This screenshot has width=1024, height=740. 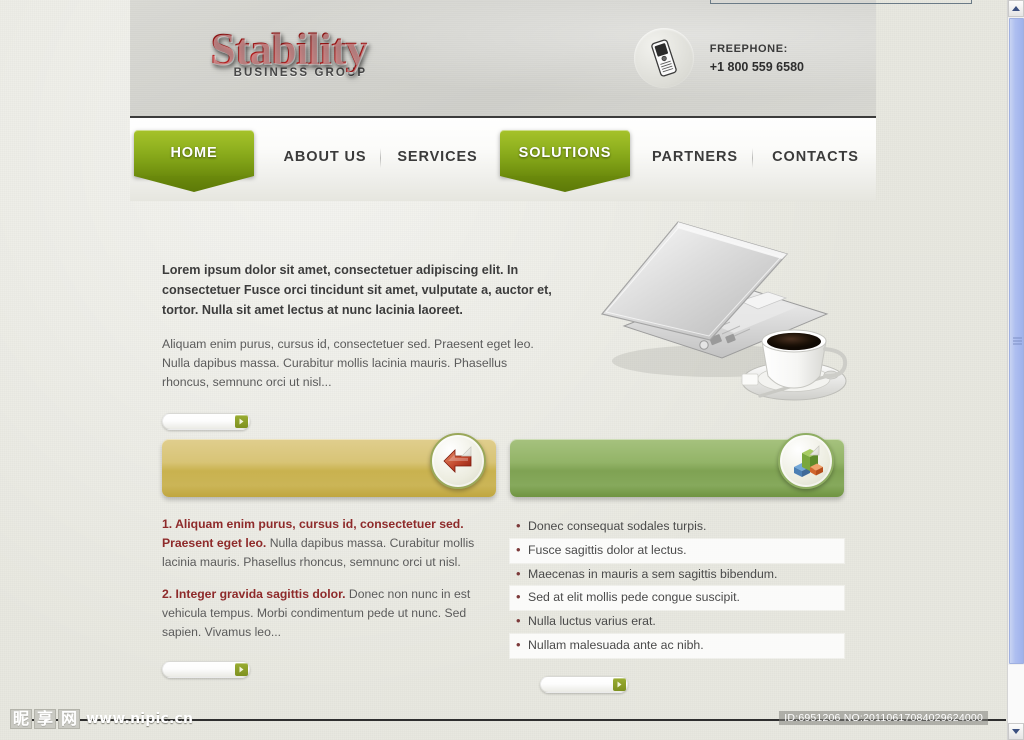 I want to click on nav-item-label: CONTACTS, so click(x=815, y=157).